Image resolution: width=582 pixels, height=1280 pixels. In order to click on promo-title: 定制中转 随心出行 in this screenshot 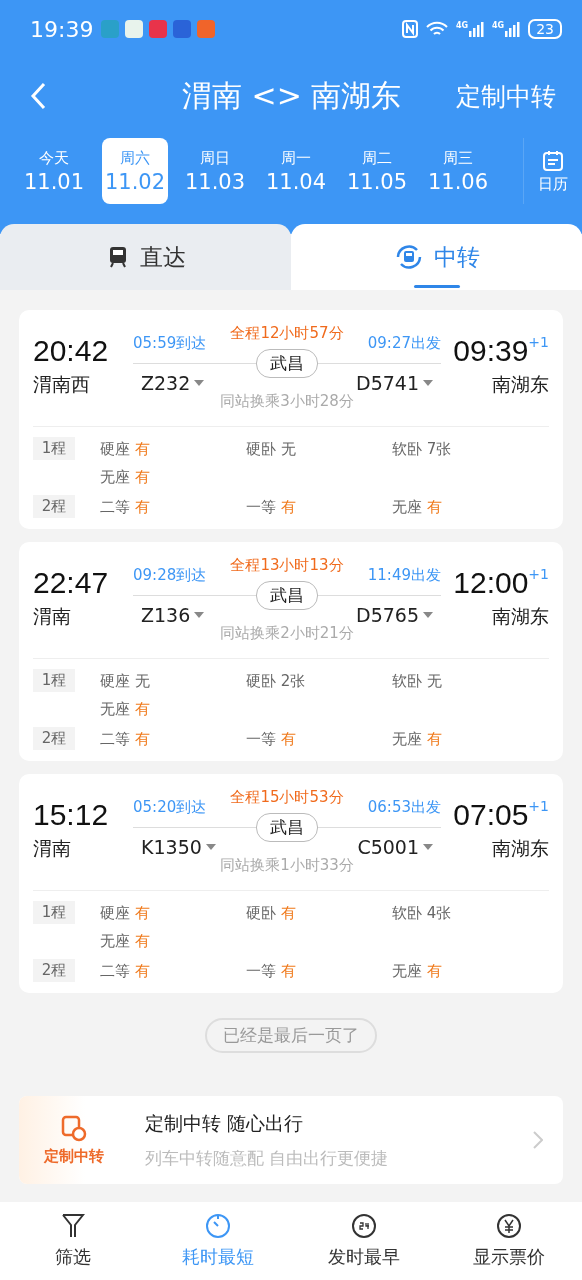, I will do `click(225, 1123)`.